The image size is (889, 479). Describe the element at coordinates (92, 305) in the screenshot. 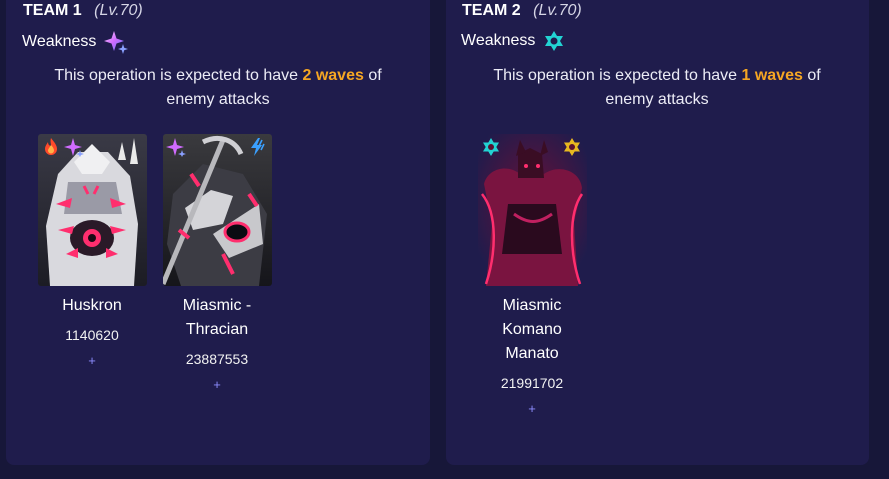

I see `enemy-name: Huskron` at that location.